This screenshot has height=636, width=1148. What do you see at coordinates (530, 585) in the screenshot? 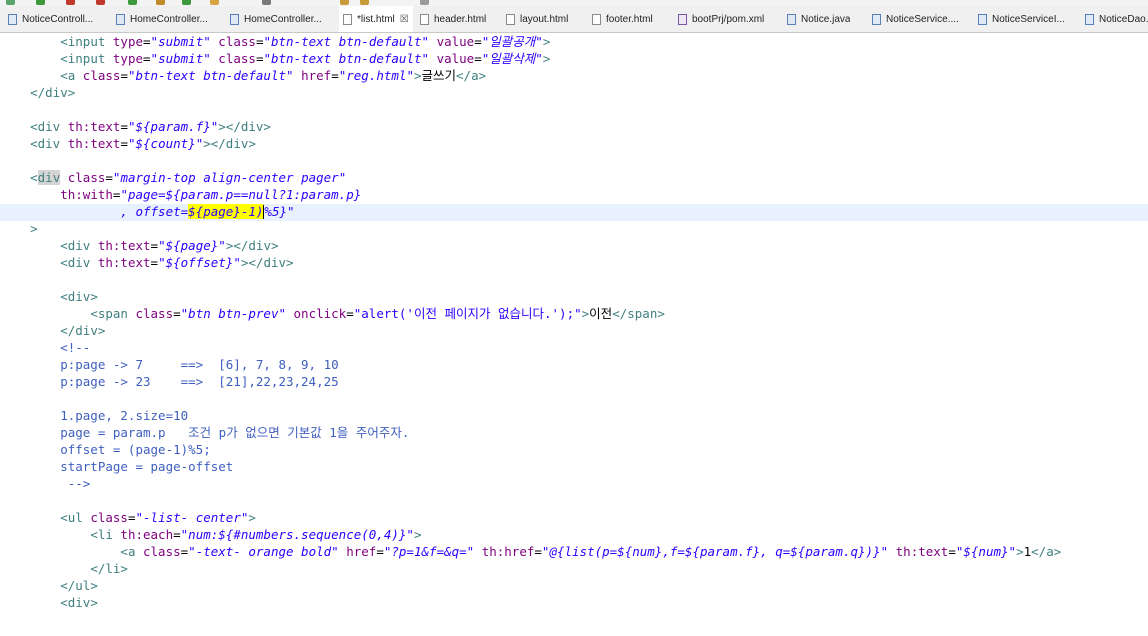
I see `code-line: </ul>` at bounding box center [530, 585].